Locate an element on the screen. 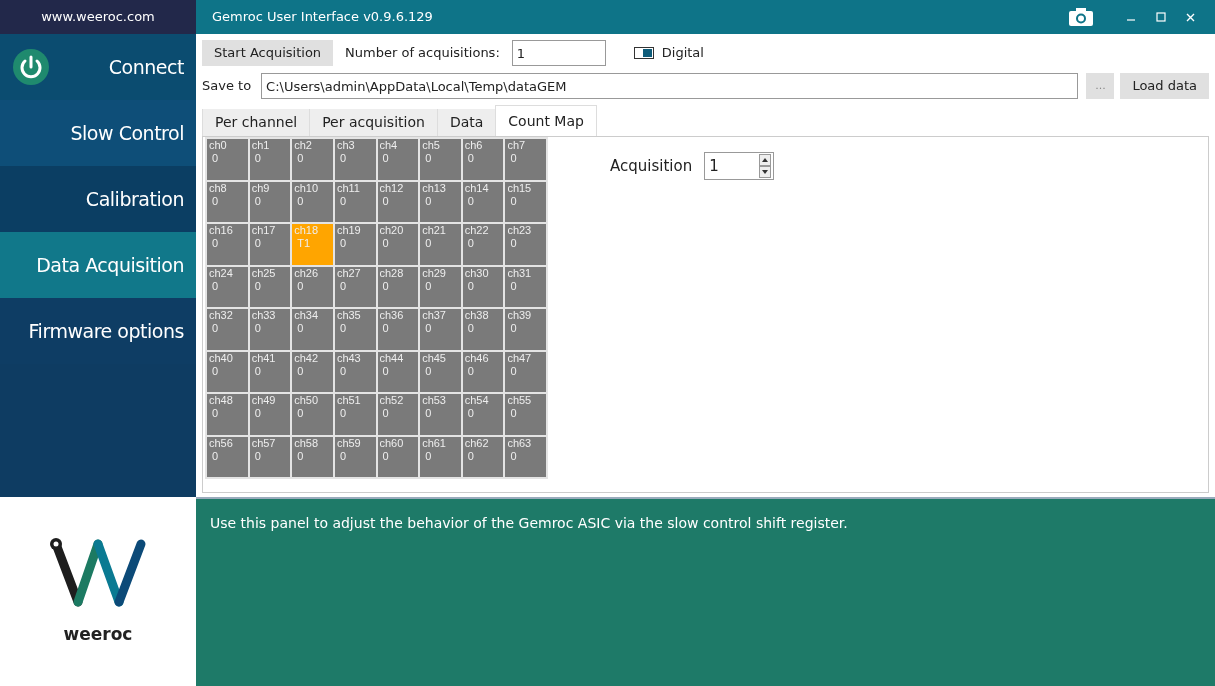 Image resolution: width=1215 pixels, height=686 pixels. load-data-button: Load data is located at coordinates (1164, 86).